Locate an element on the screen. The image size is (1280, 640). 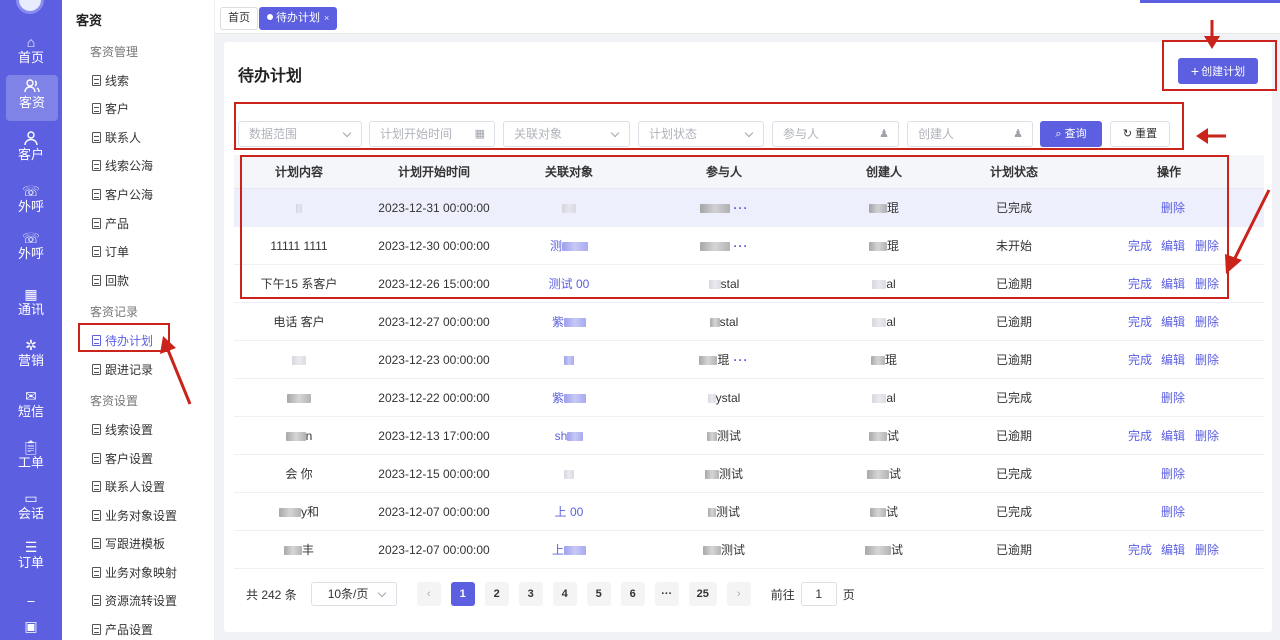
more-icon: ··· is located at coordinates (741, 360).